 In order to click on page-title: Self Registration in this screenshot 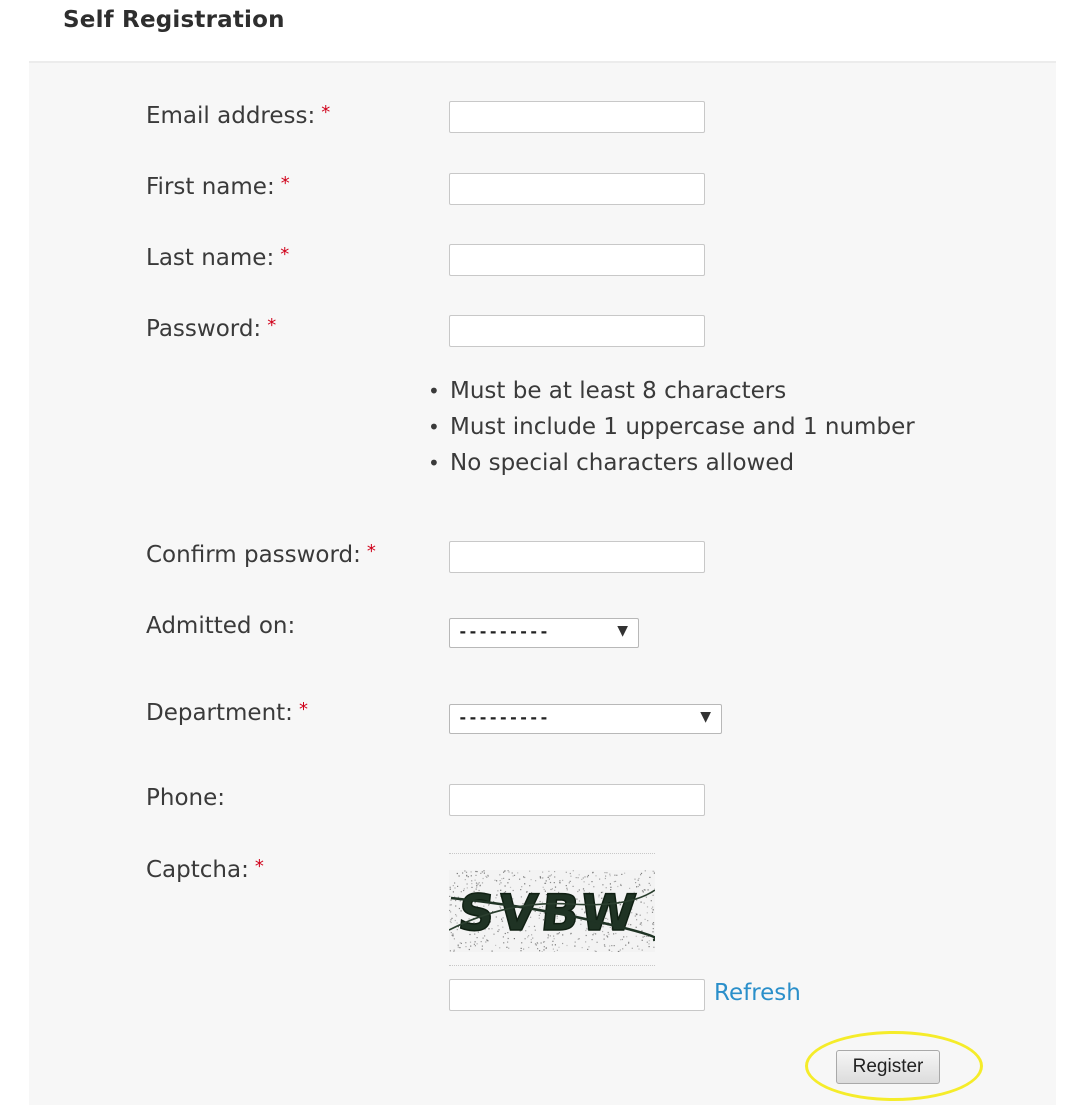, I will do `click(174, 20)`.